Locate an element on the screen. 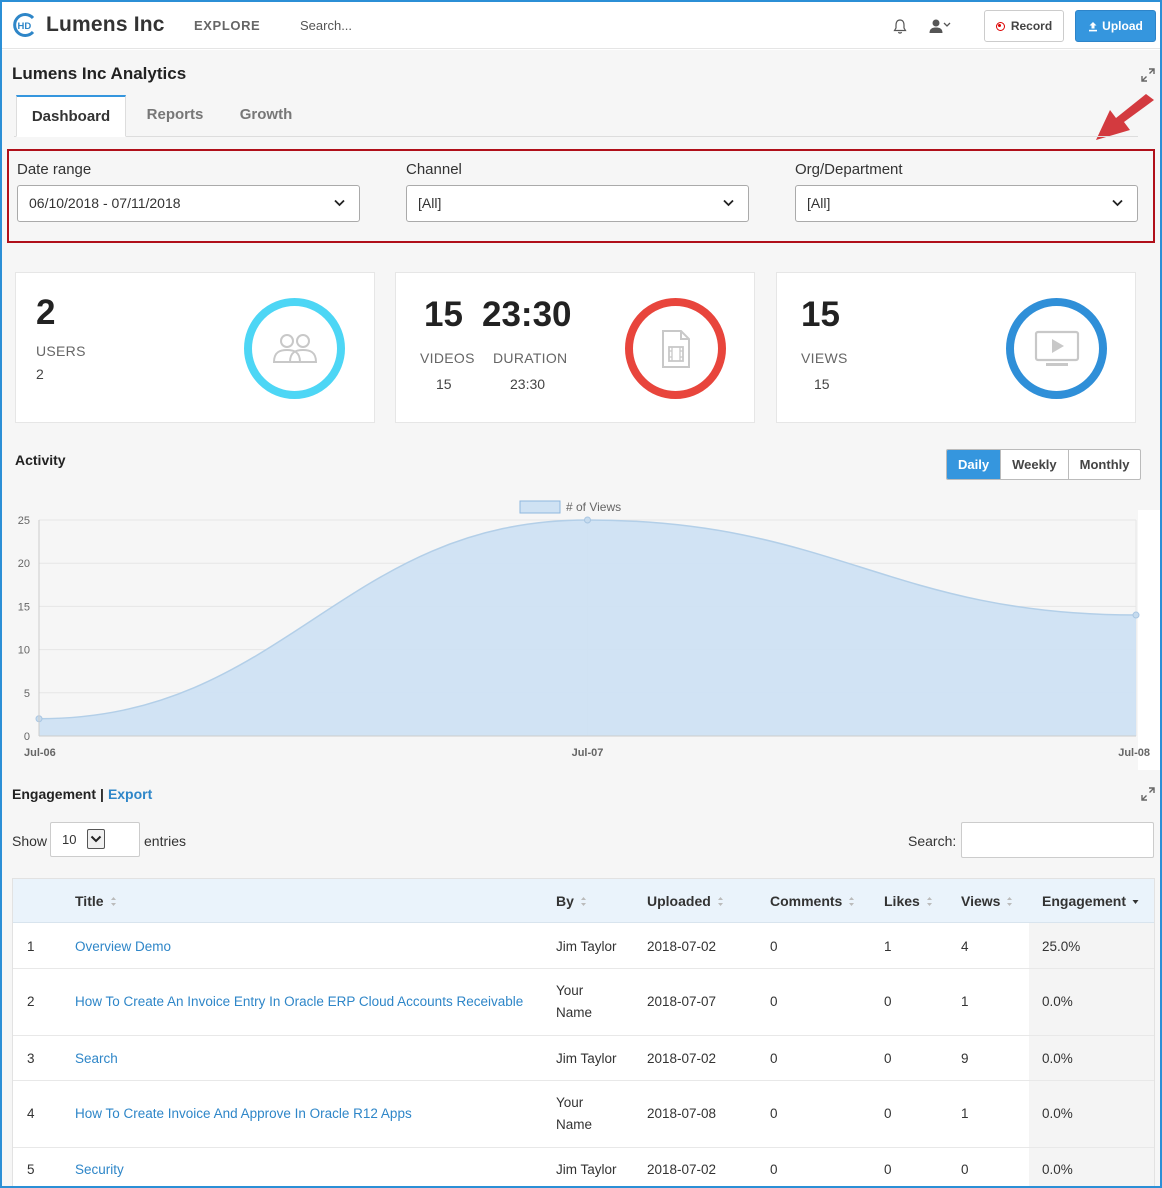  col-by: By is located at coordinates (571, 901).